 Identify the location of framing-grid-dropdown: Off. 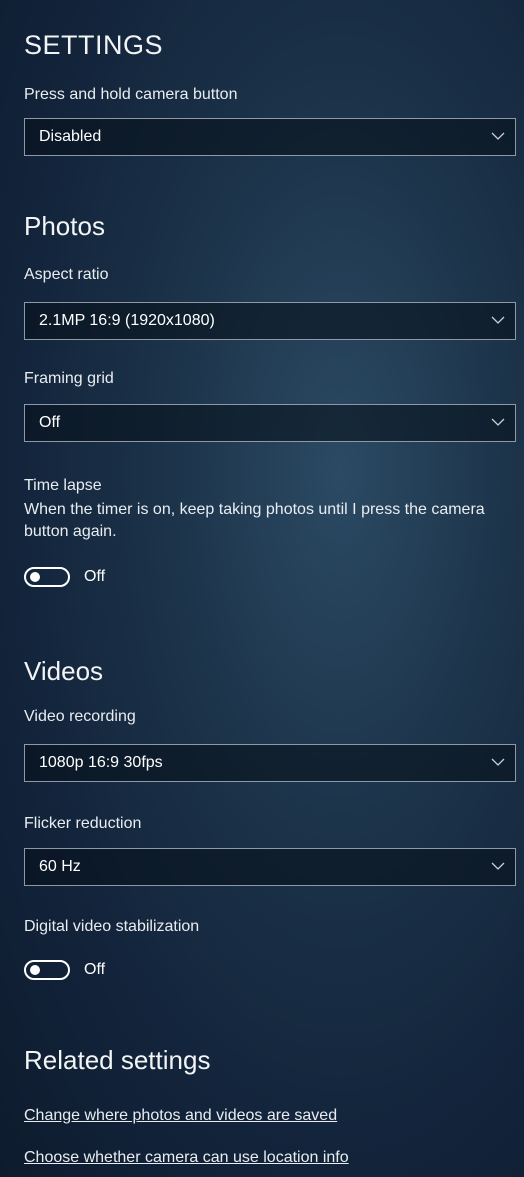
(270, 423).